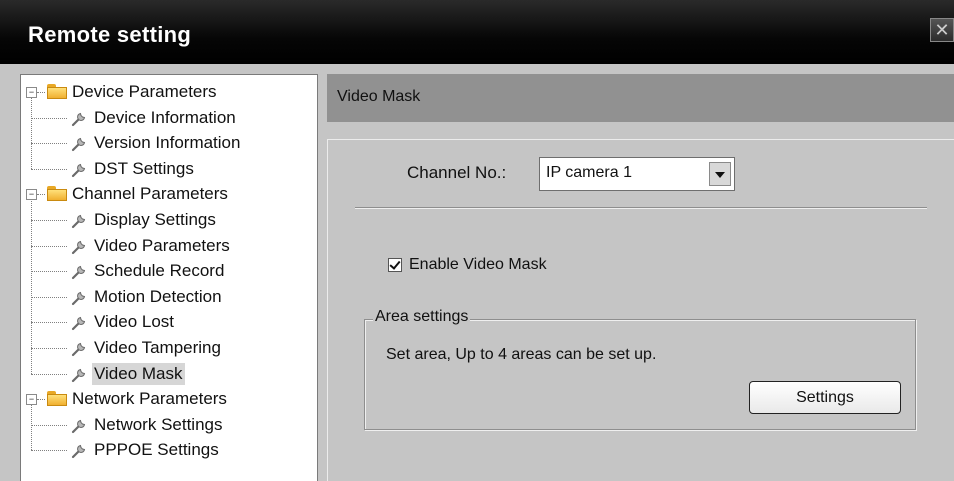 Image resolution: width=954 pixels, height=481 pixels. I want to click on chevron-down-icon, so click(720, 174).